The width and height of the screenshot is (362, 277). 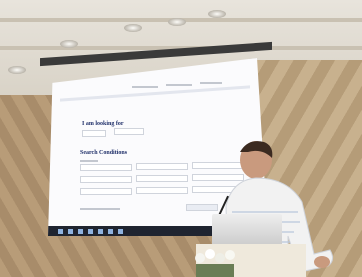 What do you see at coordinates (60, 231) in the screenshot?
I see `start-icon` at bounding box center [60, 231].